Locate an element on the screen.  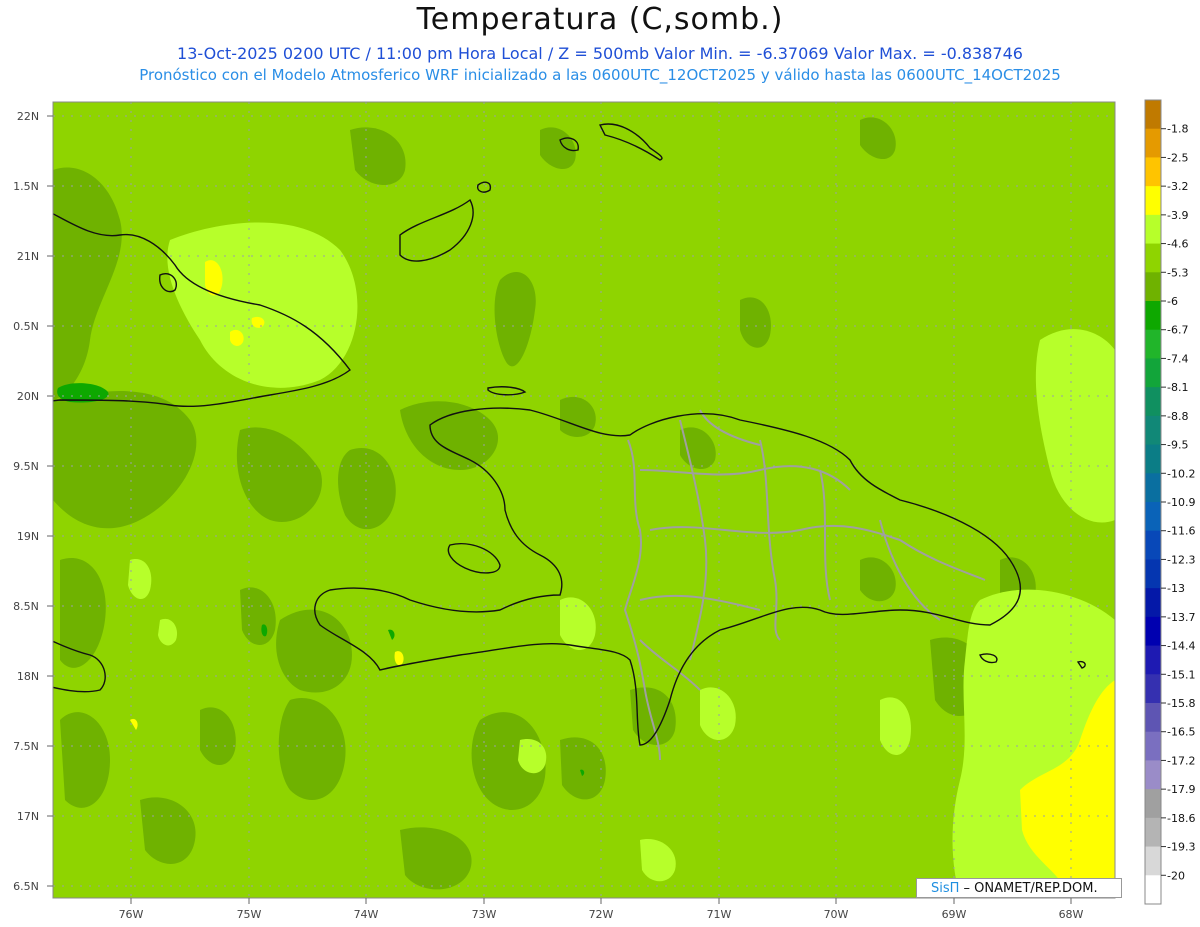
lat-label: 19N is located at coordinates (28, 536).